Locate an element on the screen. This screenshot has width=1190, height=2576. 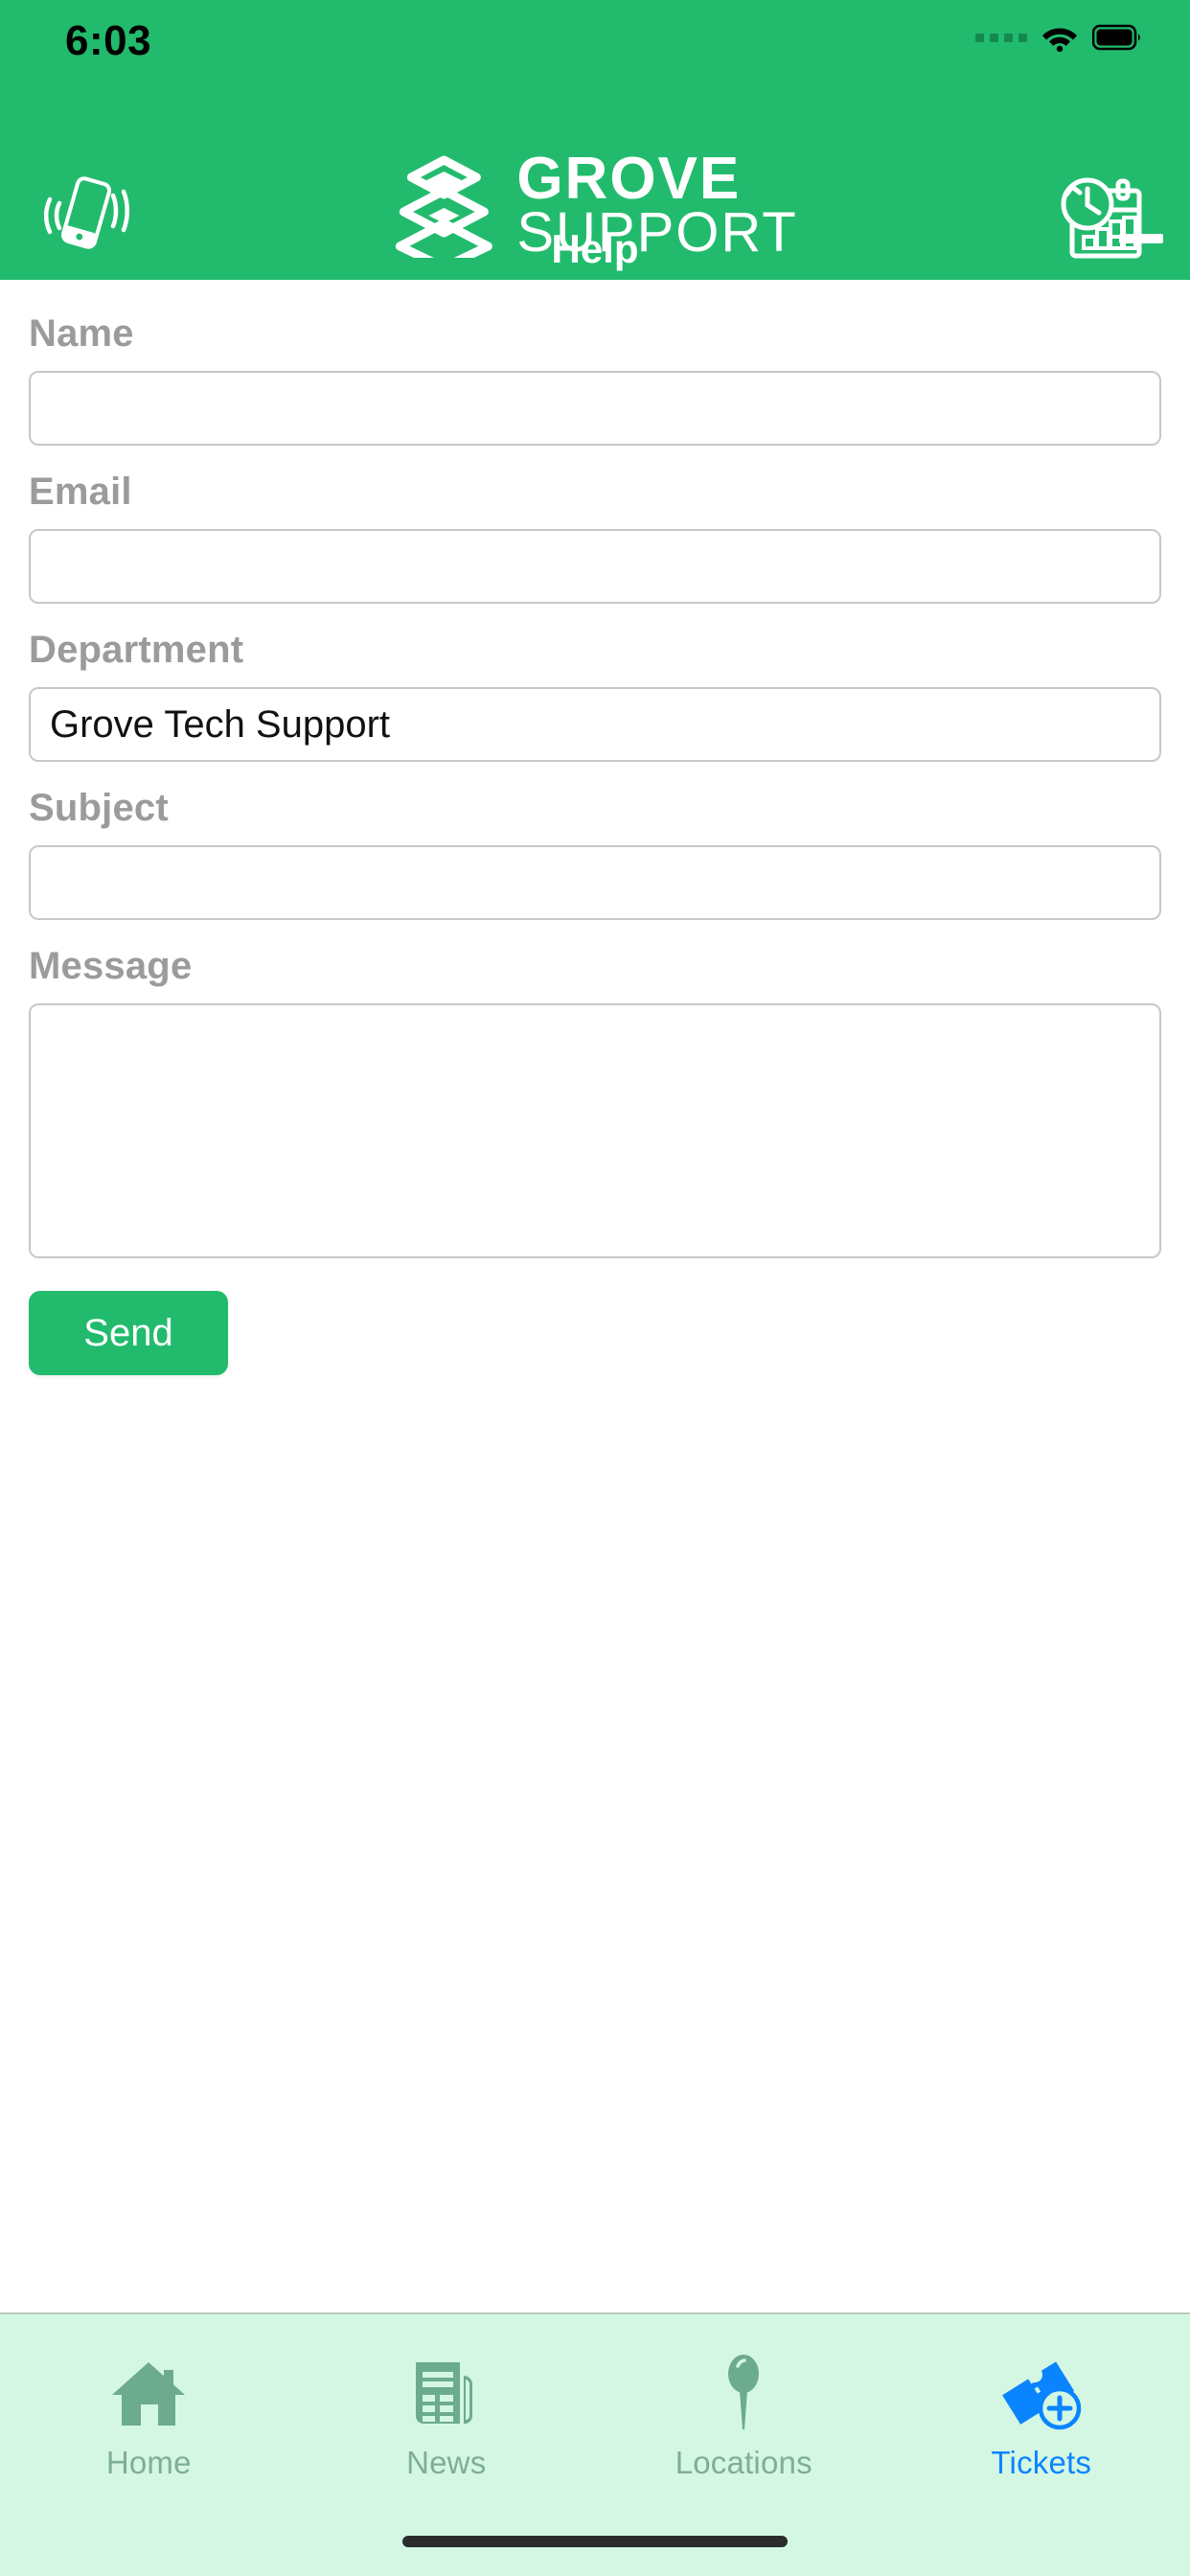
department-input is located at coordinates (595, 724).